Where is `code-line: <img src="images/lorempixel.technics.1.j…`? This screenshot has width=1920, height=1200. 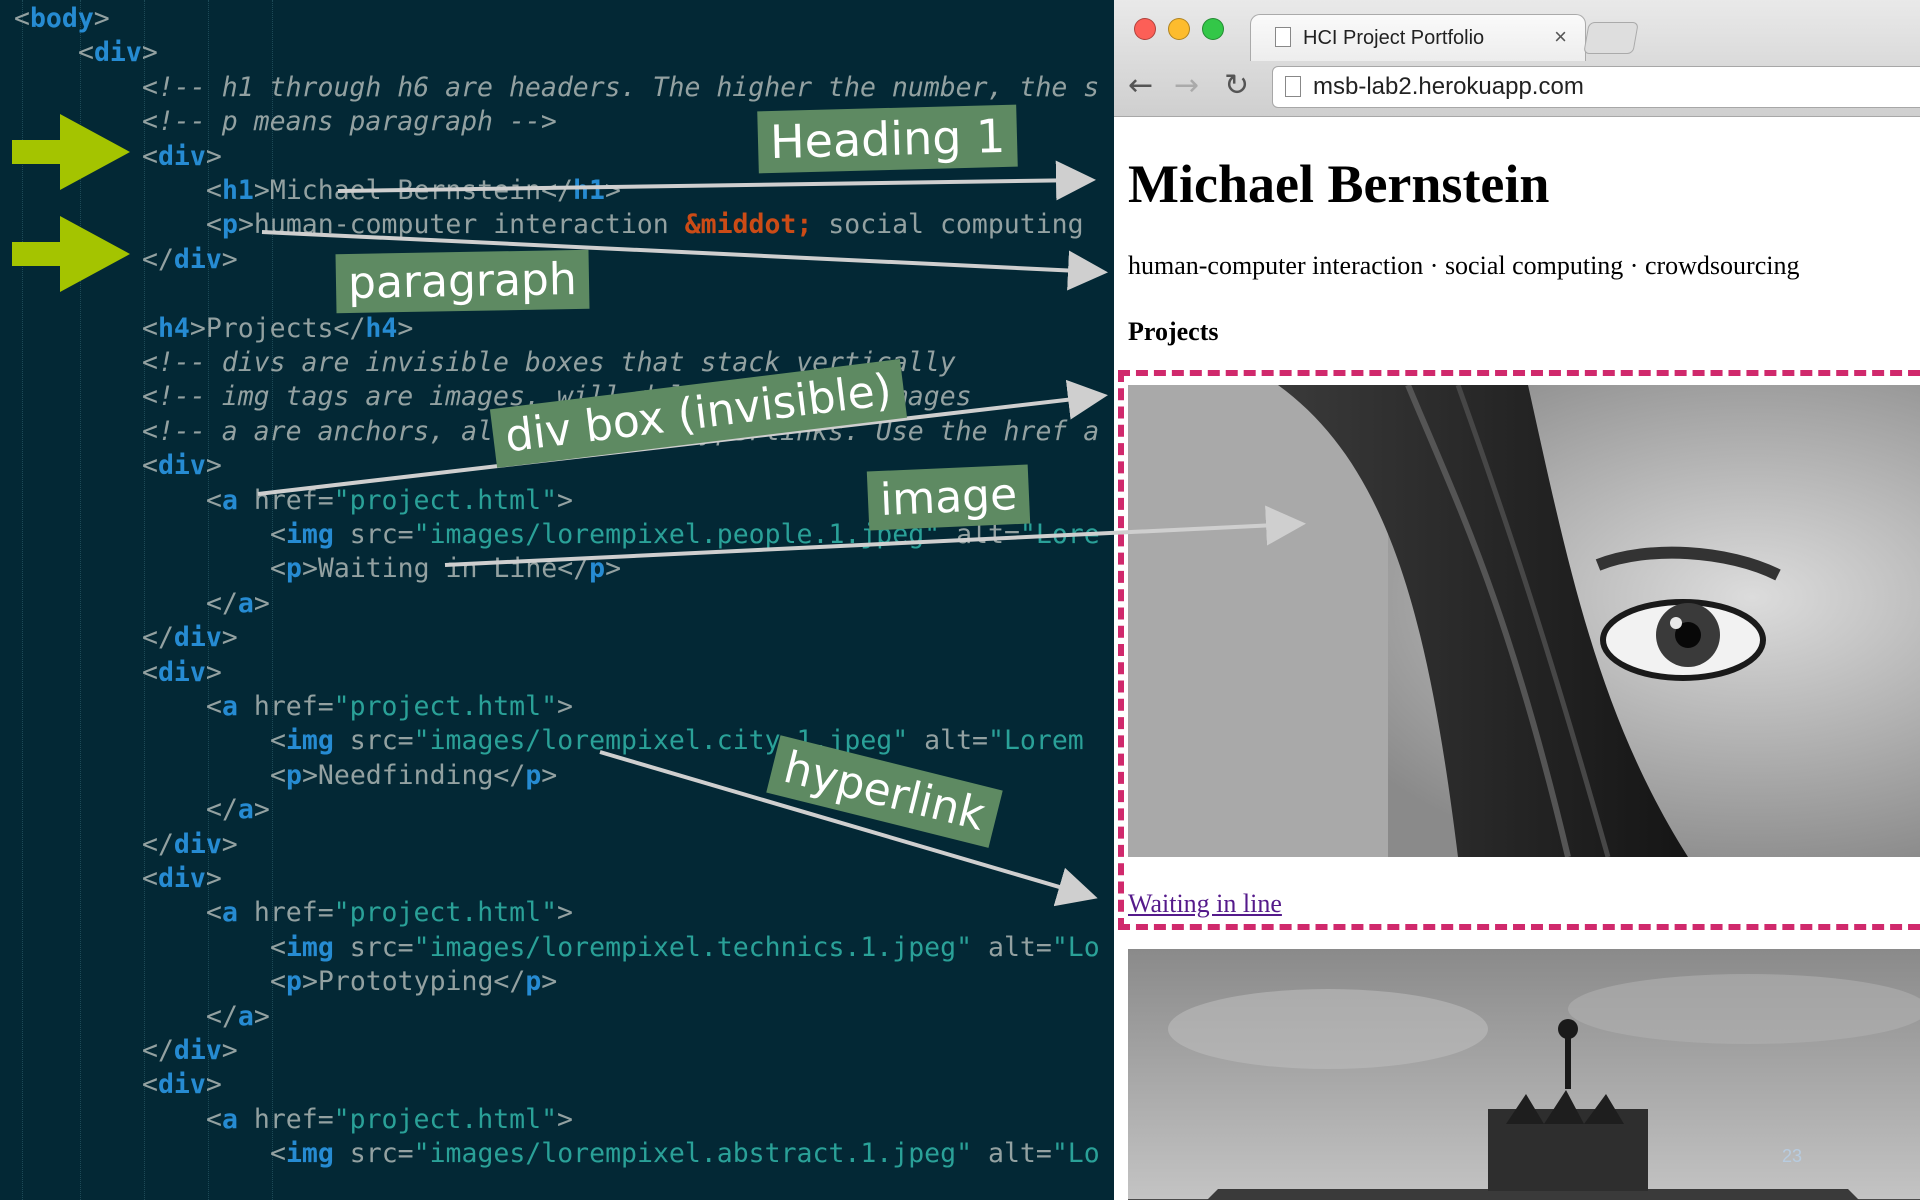
code-line: <img src="images/lorempixel.technics.1.j… is located at coordinates (685, 948).